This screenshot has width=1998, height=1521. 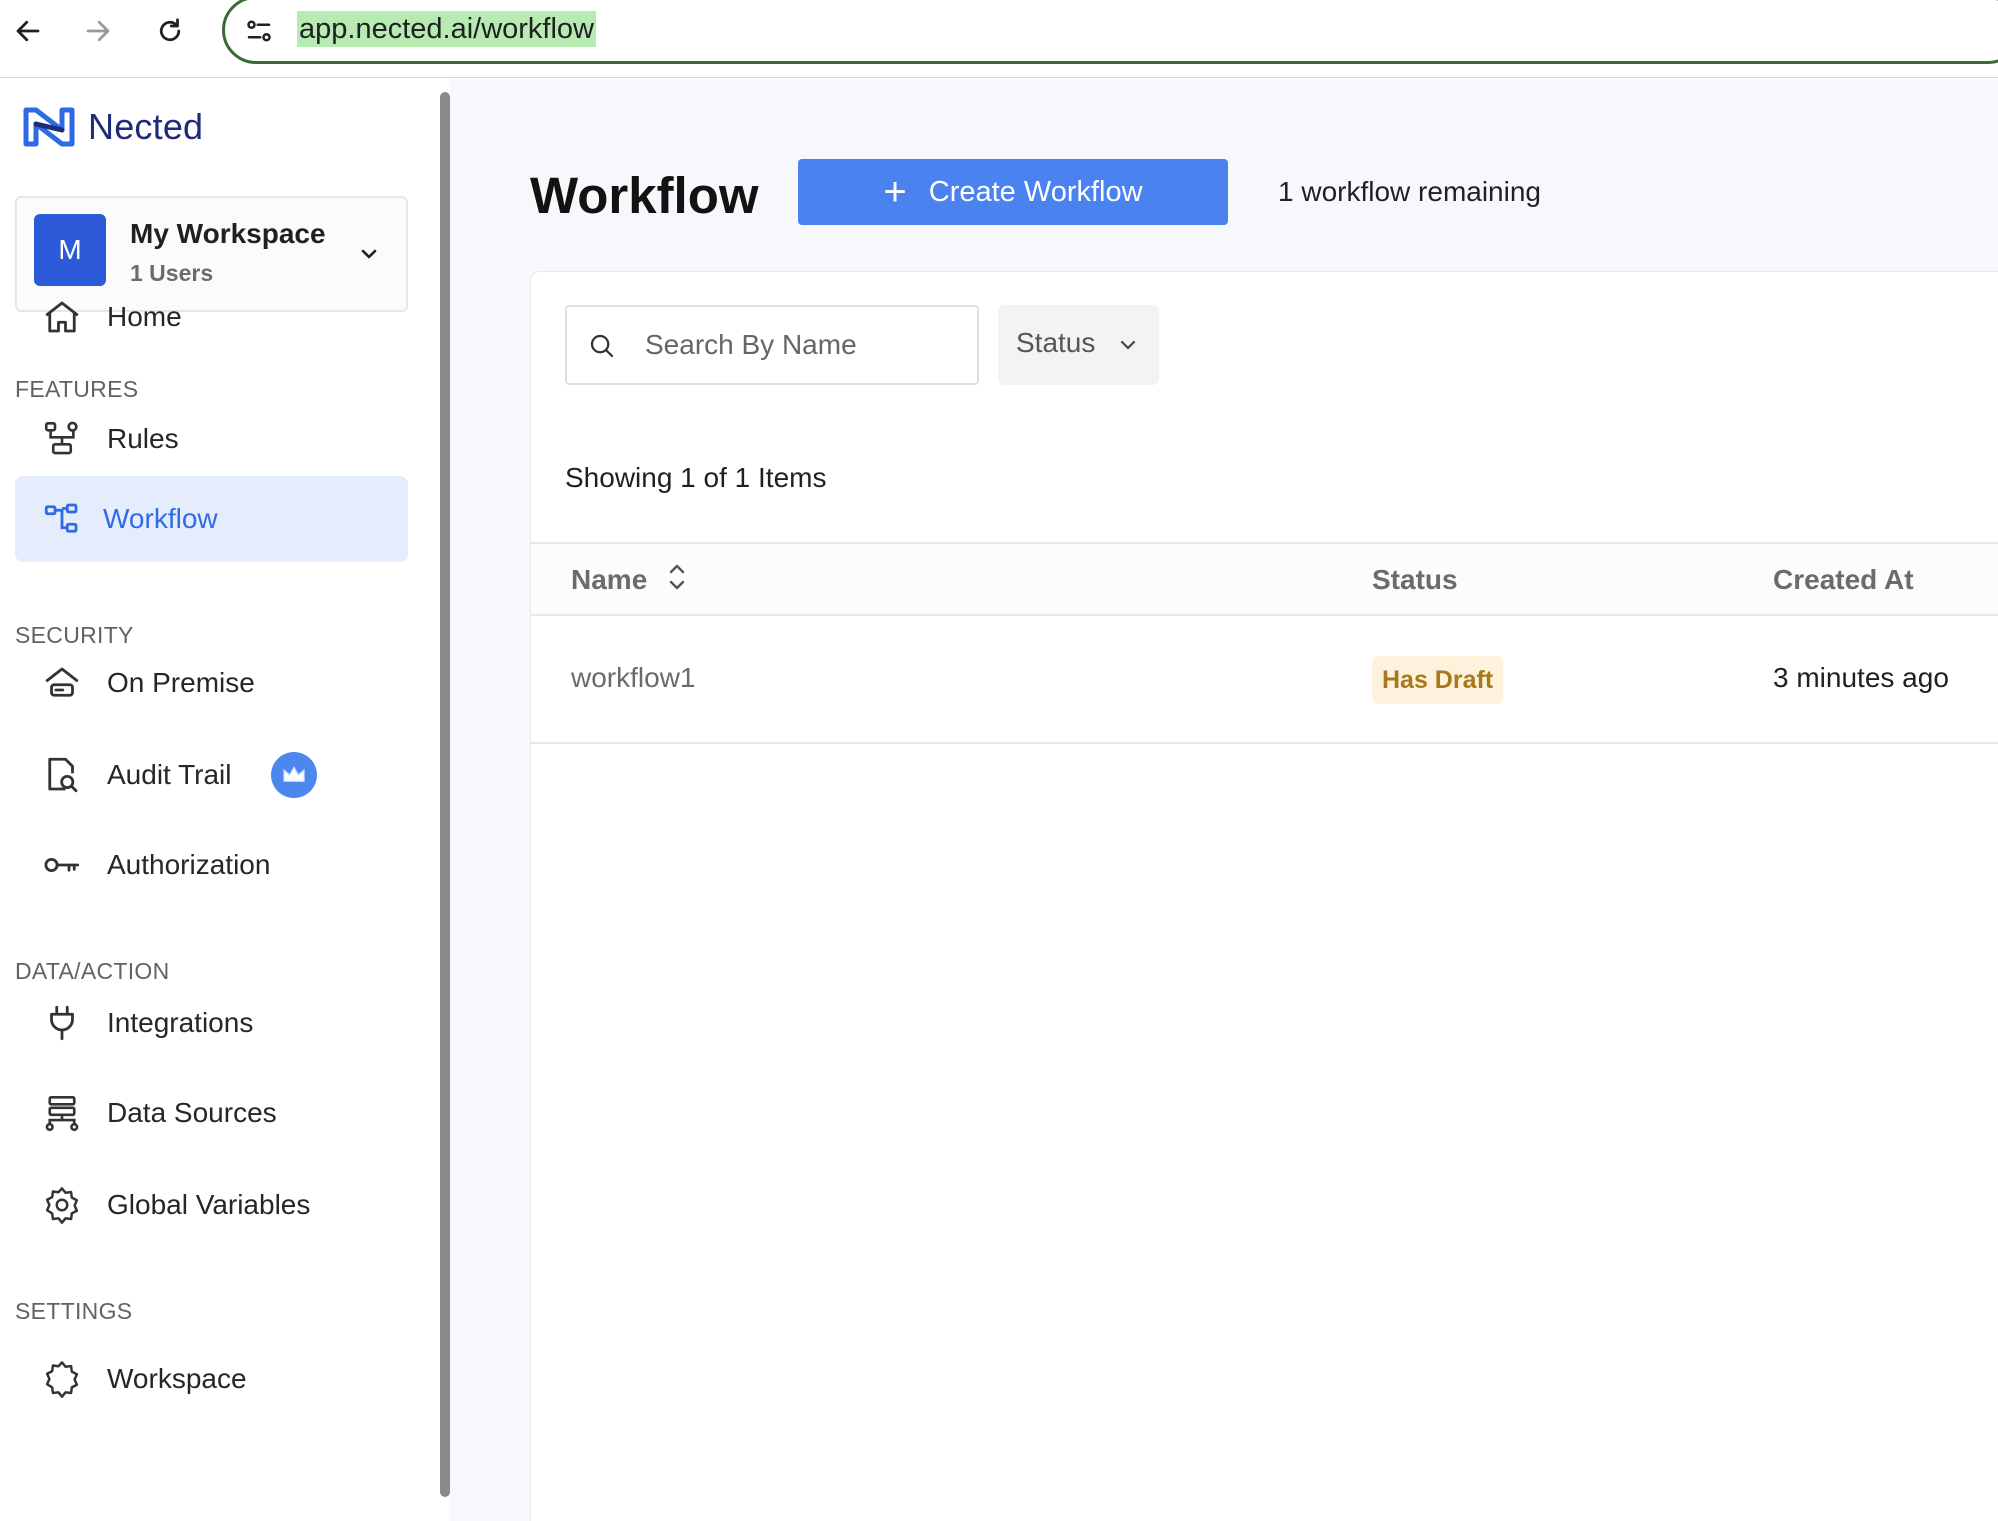 I want to click on column-header-created-at: Created At, so click(x=1843, y=579).